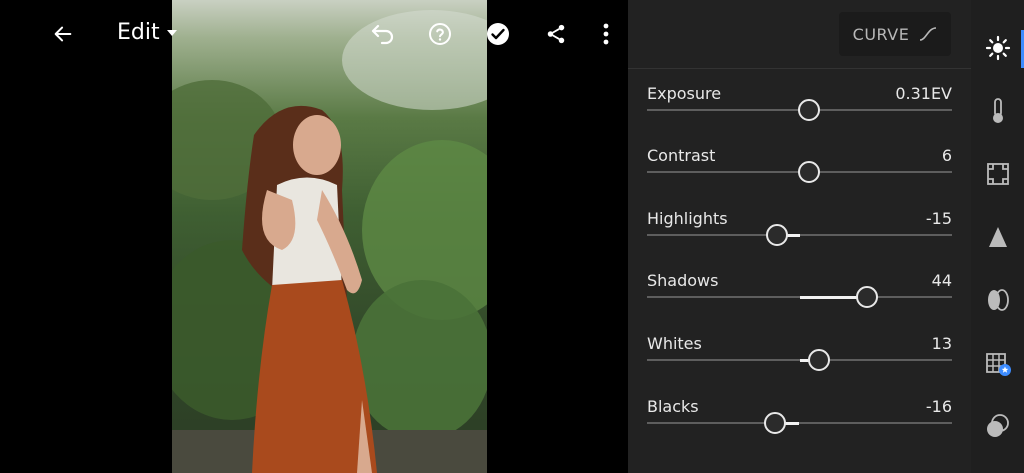 The image size is (1024, 473). I want to click on checkmark-circle-icon, so click(498, 34).